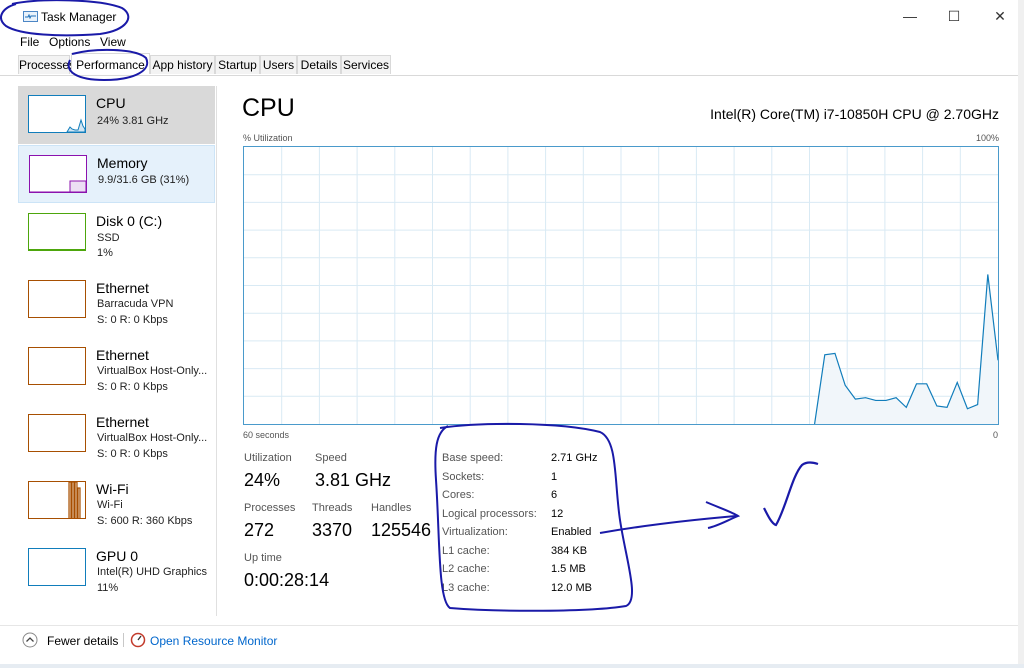 The image size is (1024, 668). I want to click on sidebar-item-disk: Disk 0 (C:) SSD 1%, so click(116, 233).